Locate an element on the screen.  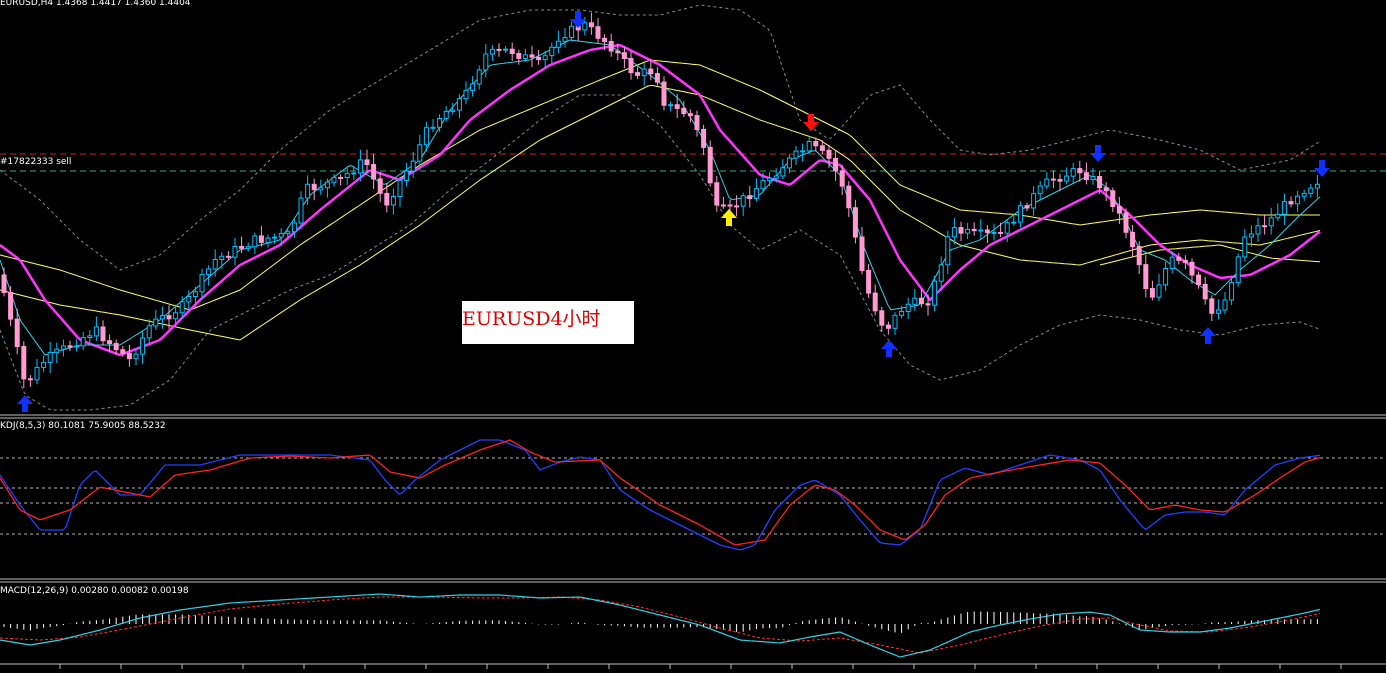
alt-buy-arrow is located at coordinates (729, 217).